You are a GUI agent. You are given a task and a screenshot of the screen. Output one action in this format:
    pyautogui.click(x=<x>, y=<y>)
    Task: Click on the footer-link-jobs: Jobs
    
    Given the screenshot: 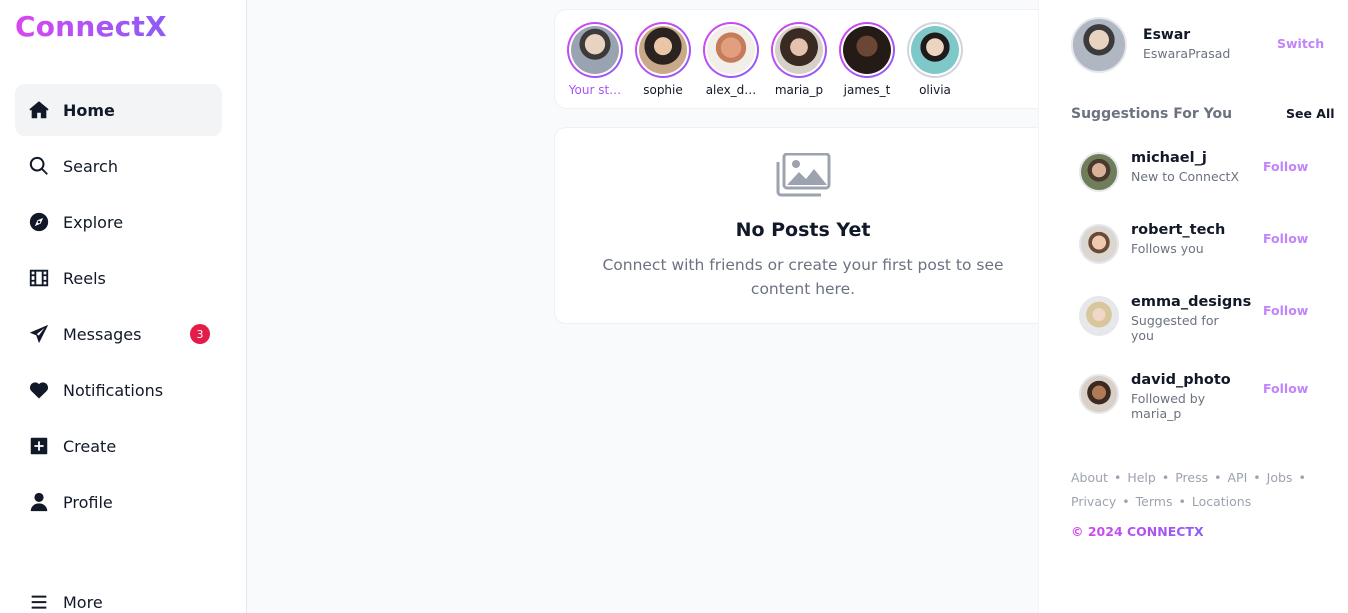 What is the action you would take?
    pyautogui.click(x=1280, y=477)
    